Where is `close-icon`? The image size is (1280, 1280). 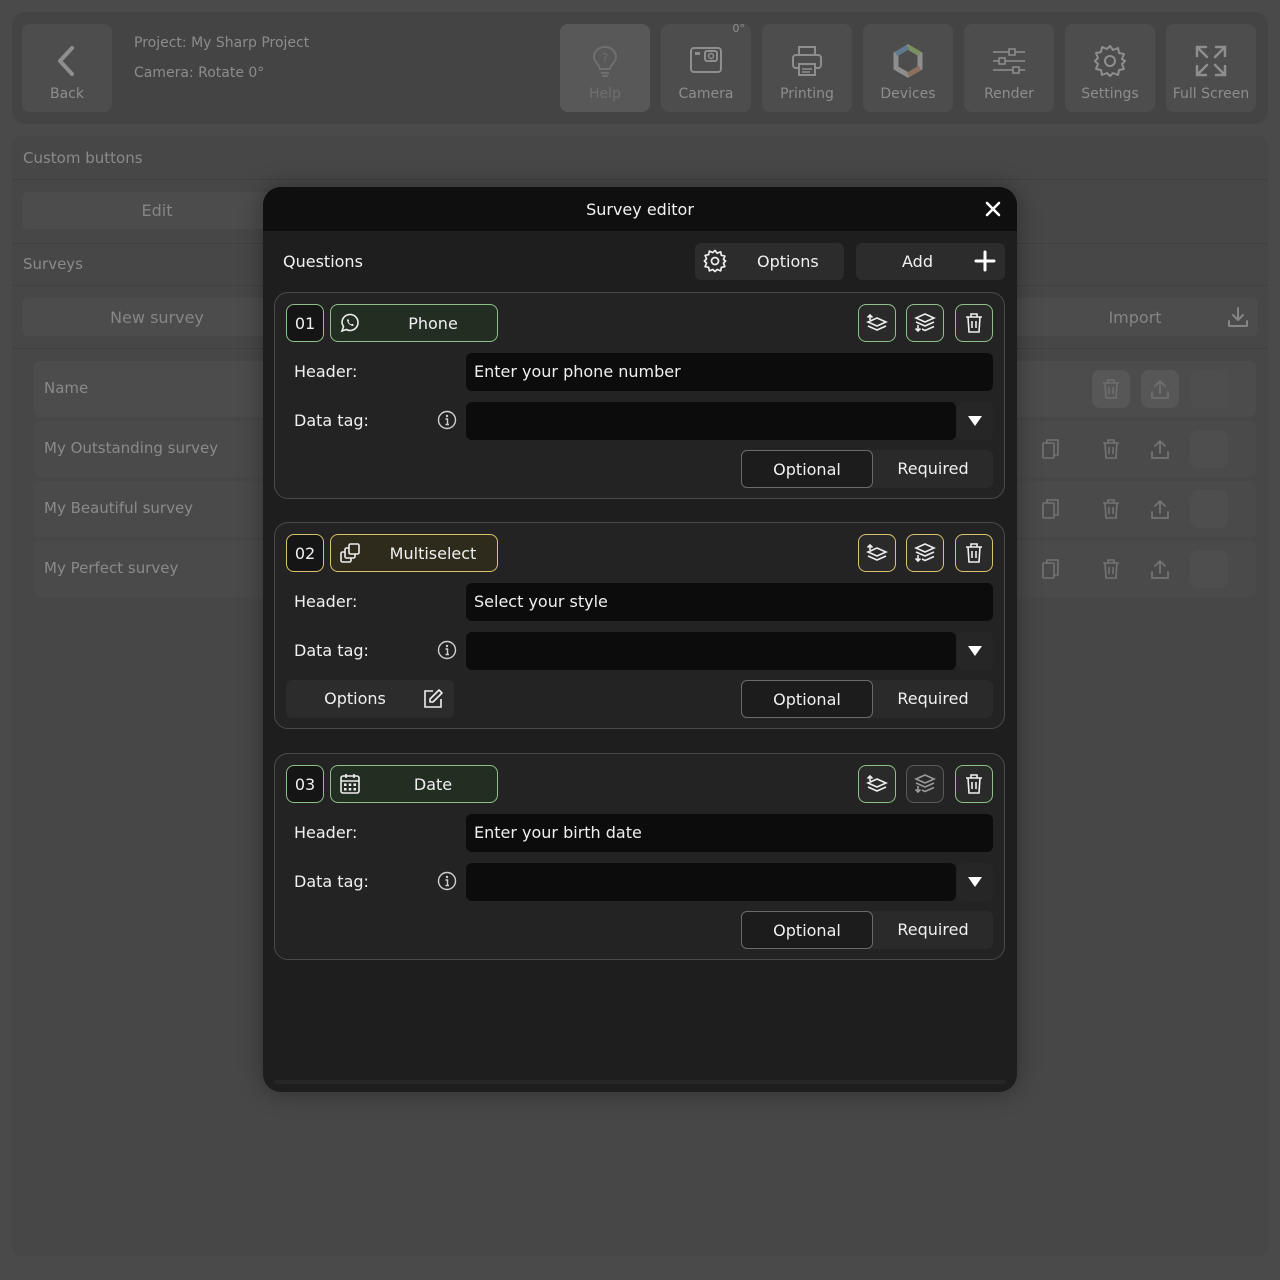
close-icon is located at coordinates (993, 209).